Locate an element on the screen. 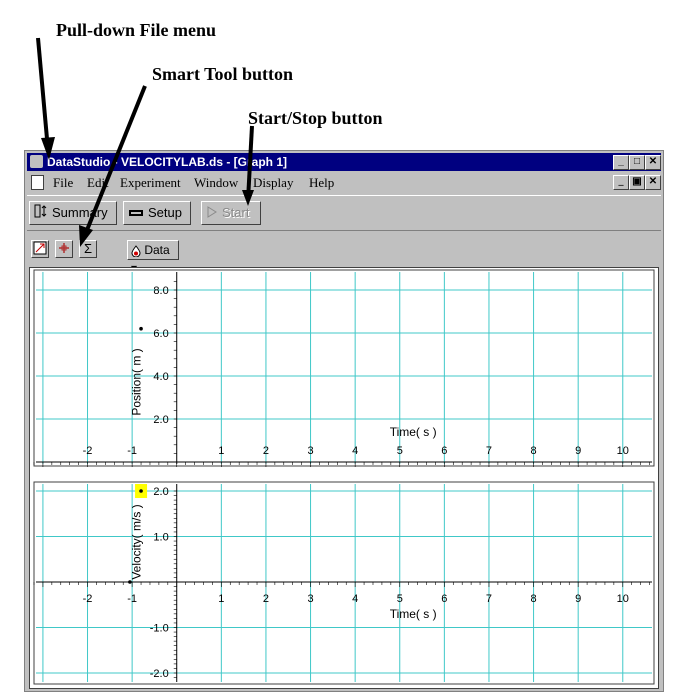 The width and height of the screenshot is (690, 698). doc-close-button: ✕ is located at coordinates (653, 182).